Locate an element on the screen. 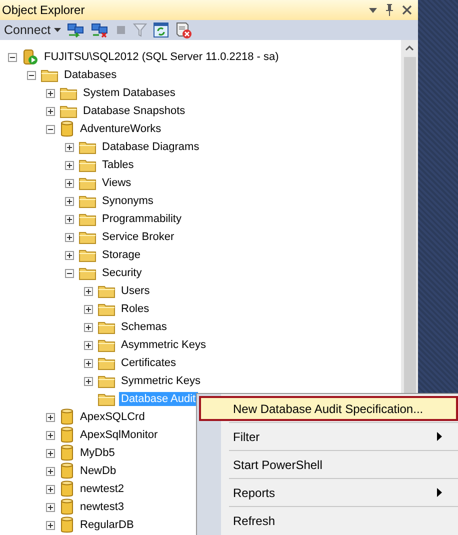  dropdown-icon is located at coordinates (373, 10).